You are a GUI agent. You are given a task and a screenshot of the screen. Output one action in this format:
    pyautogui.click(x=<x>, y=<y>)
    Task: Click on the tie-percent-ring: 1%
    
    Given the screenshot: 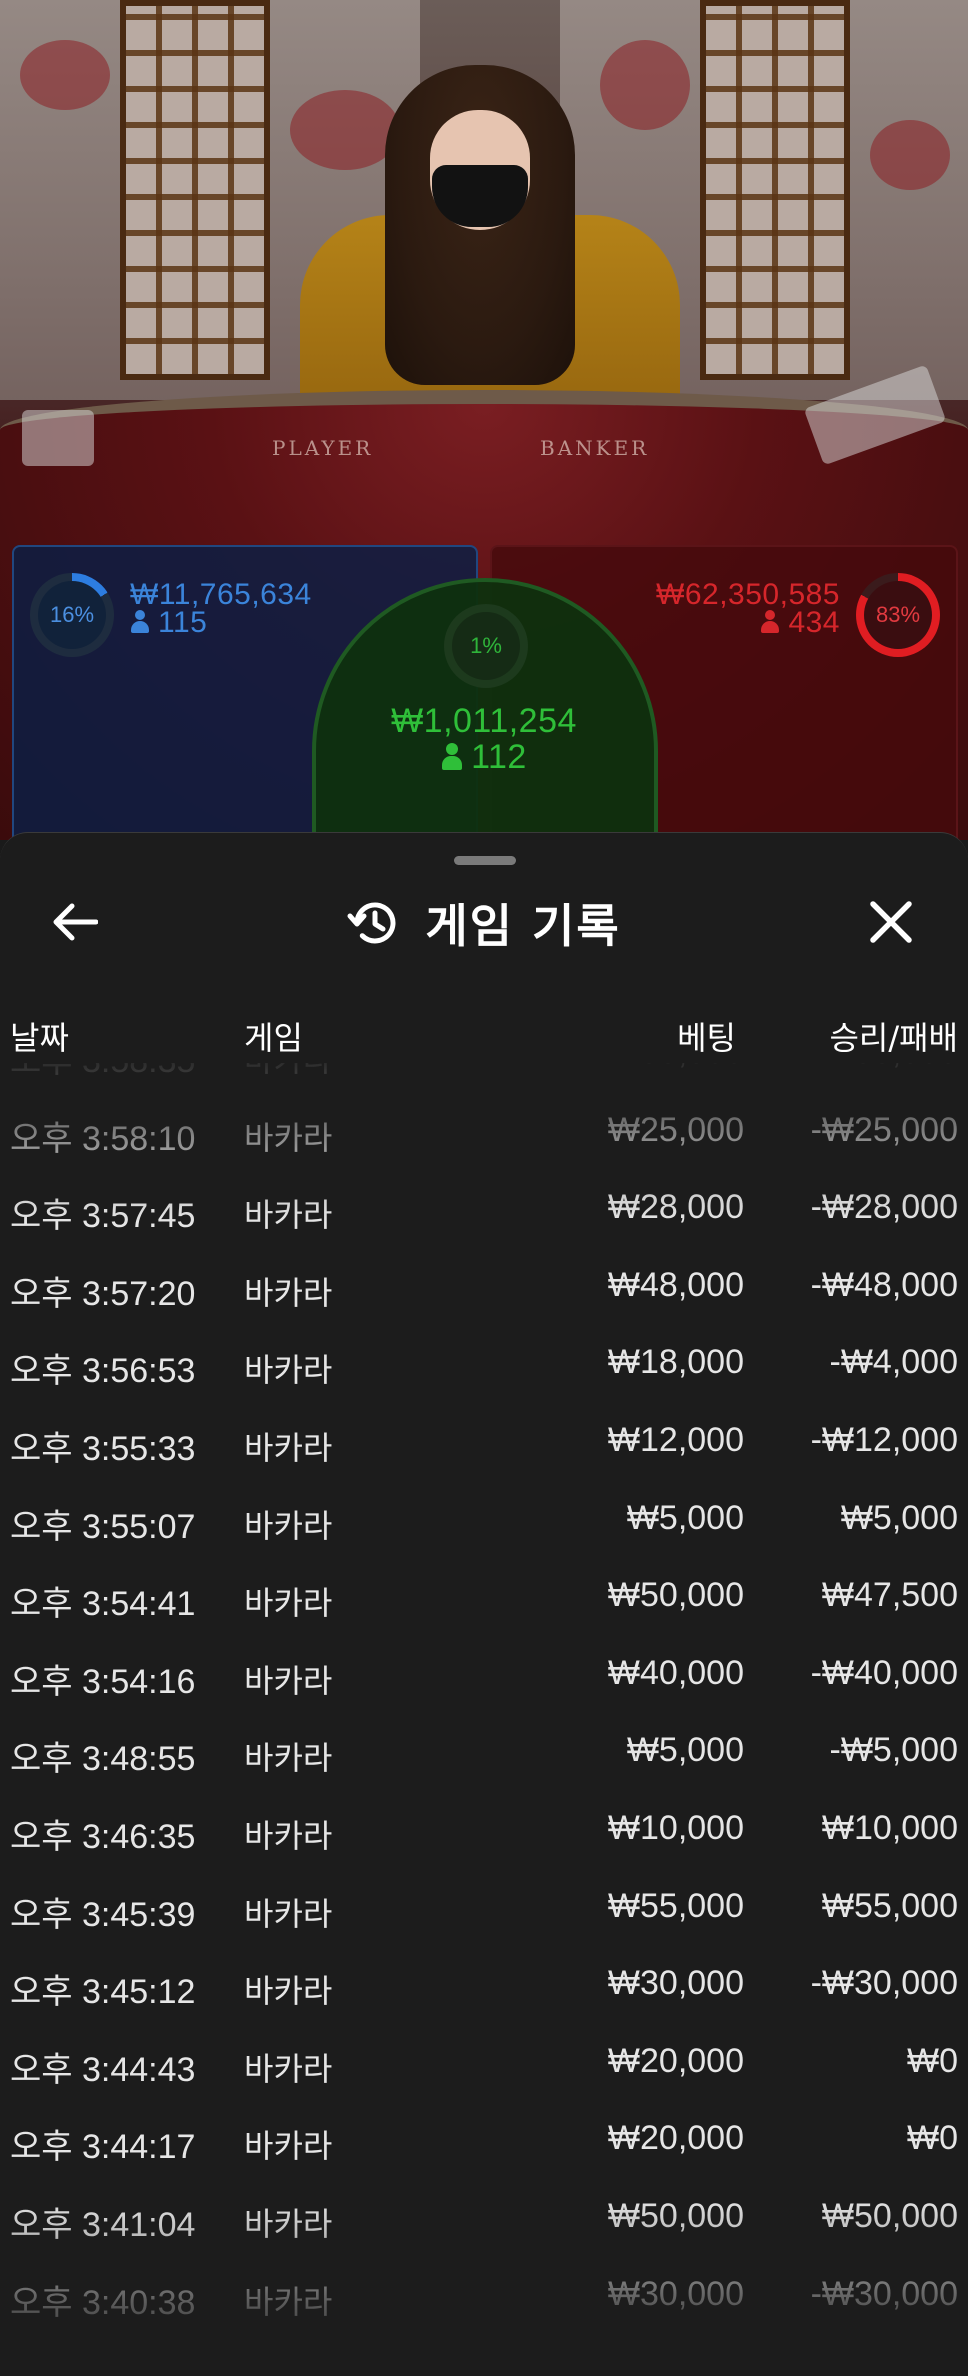 What is the action you would take?
    pyautogui.click(x=486, y=646)
    